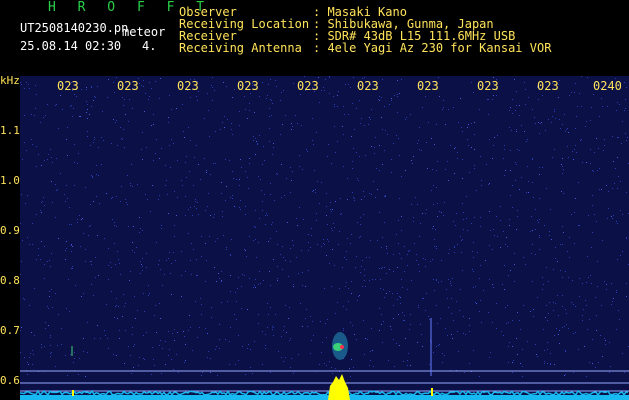 Image resolution: width=629 pixels, height=400 pixels. I want to click on y-unit-label: kHz, so click(10, 80).